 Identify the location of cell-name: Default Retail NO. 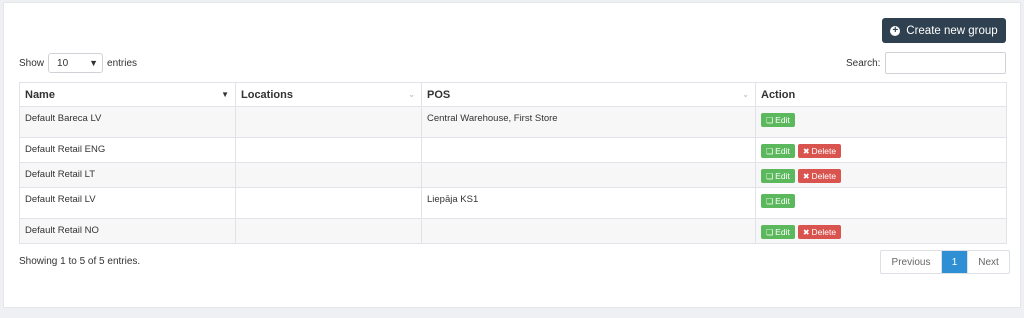
(127, 231).